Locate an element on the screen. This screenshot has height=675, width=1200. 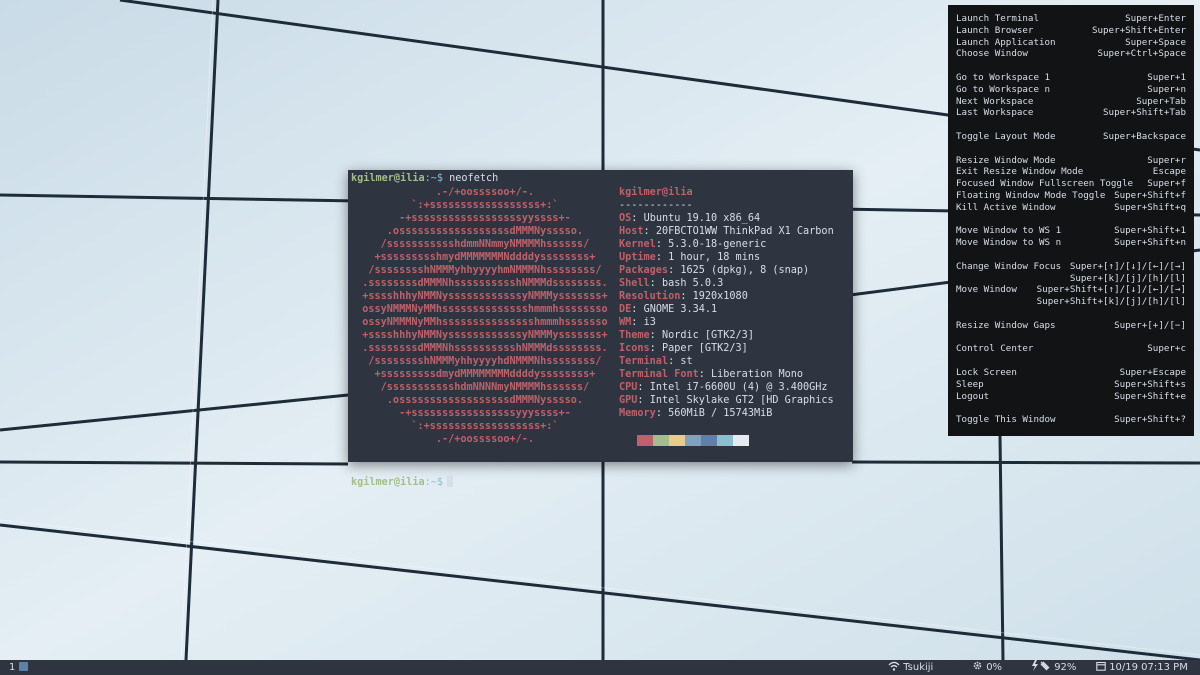
info-key: Packages is located at coordinates (644, 270).